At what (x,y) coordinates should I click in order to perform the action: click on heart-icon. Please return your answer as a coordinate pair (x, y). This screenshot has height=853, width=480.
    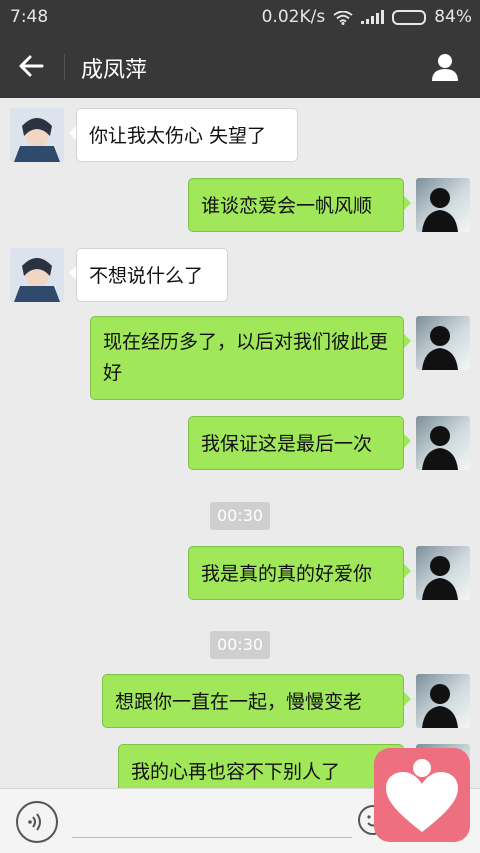
    Looking at the image, I should click on (422, 795).